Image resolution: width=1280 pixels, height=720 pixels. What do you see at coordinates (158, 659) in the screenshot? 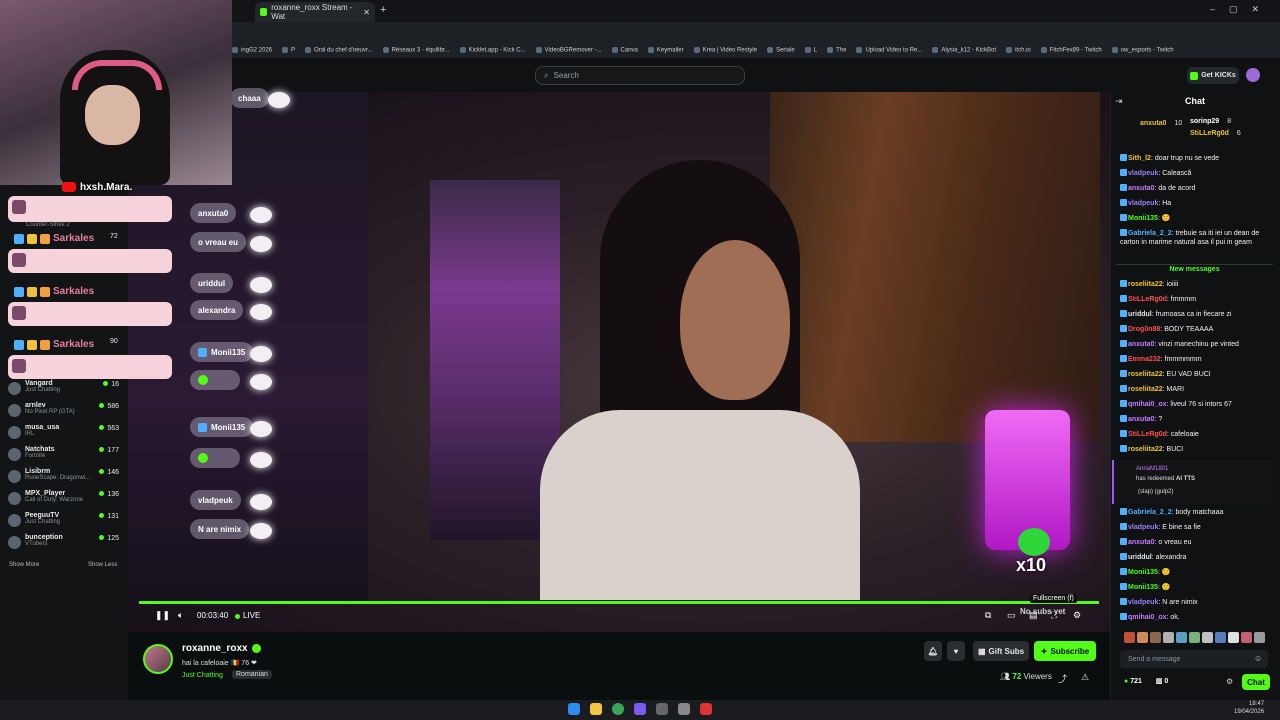
I see `streamer-avatar` at bounding box center [158, 659].